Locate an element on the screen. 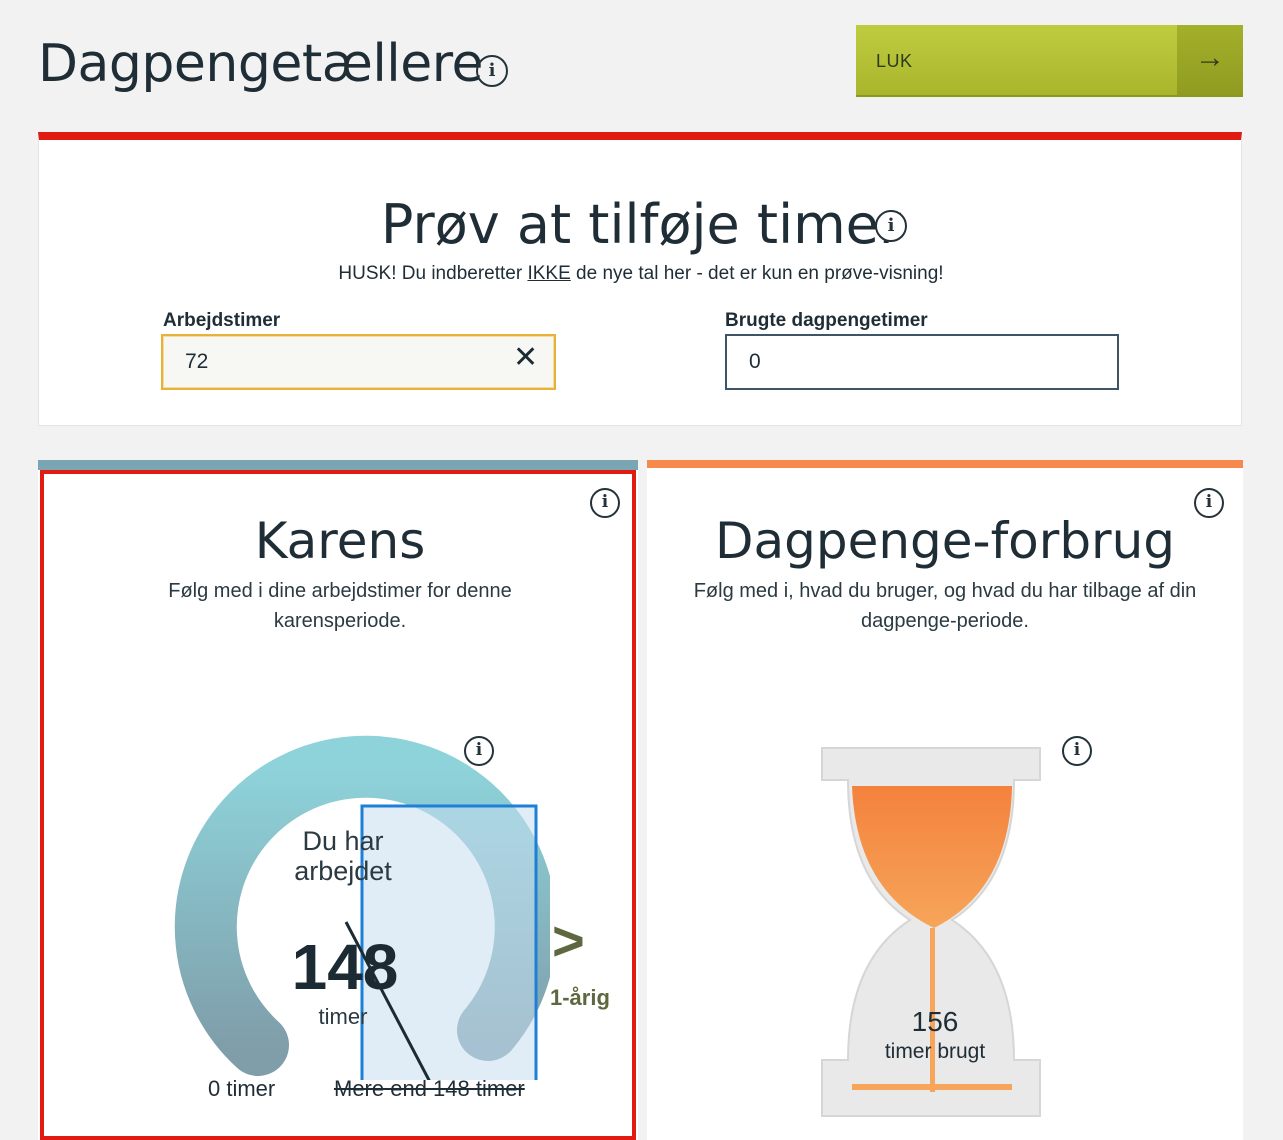 The image size is (1283, 1140). forbrug-unit: timer brugt is located at coordinates (935, 1051).